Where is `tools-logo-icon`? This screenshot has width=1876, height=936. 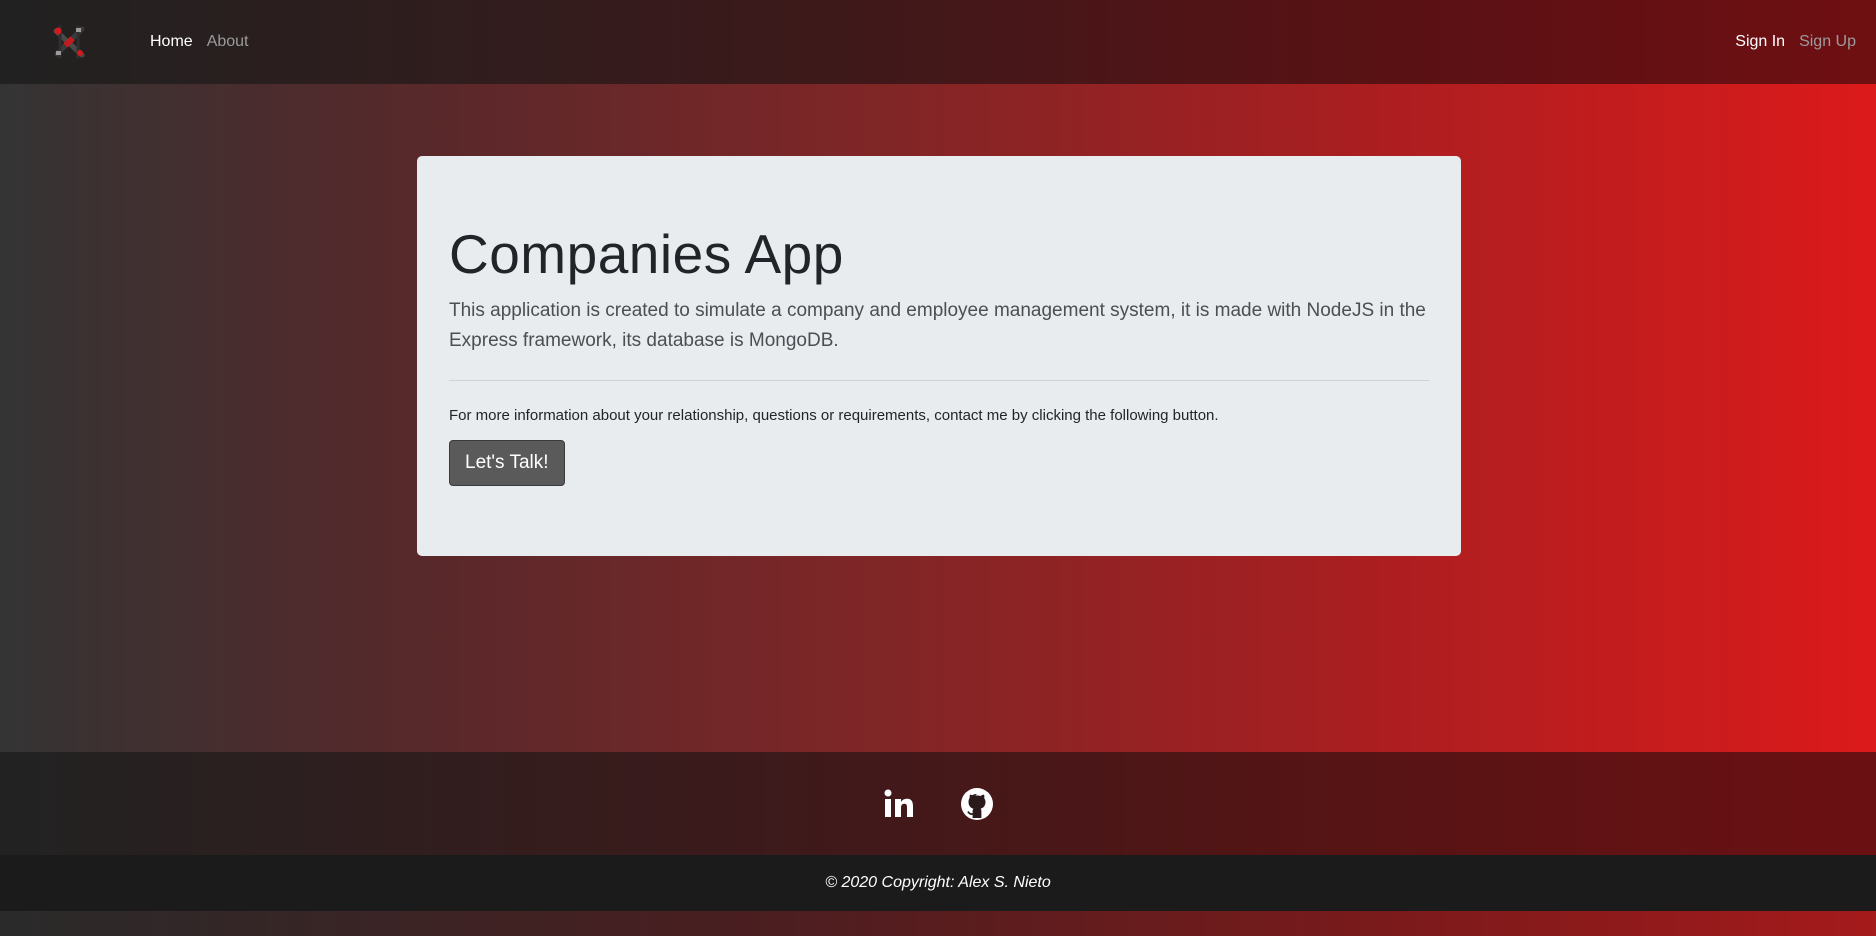
tools-logo-icon is located at coordinates (69, 42).